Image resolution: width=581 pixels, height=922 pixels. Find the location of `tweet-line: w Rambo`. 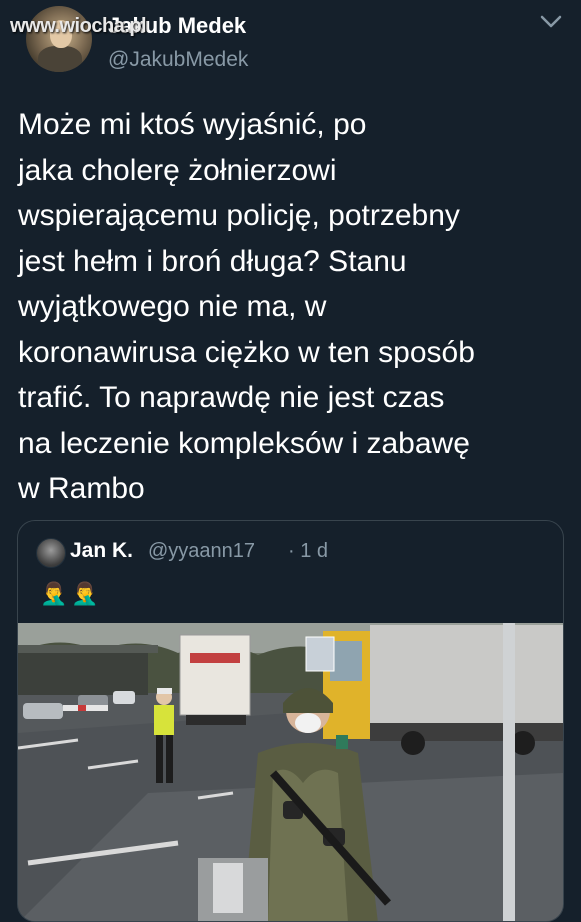

tweet-line: w Rambo is located at coordinates (81, 488).